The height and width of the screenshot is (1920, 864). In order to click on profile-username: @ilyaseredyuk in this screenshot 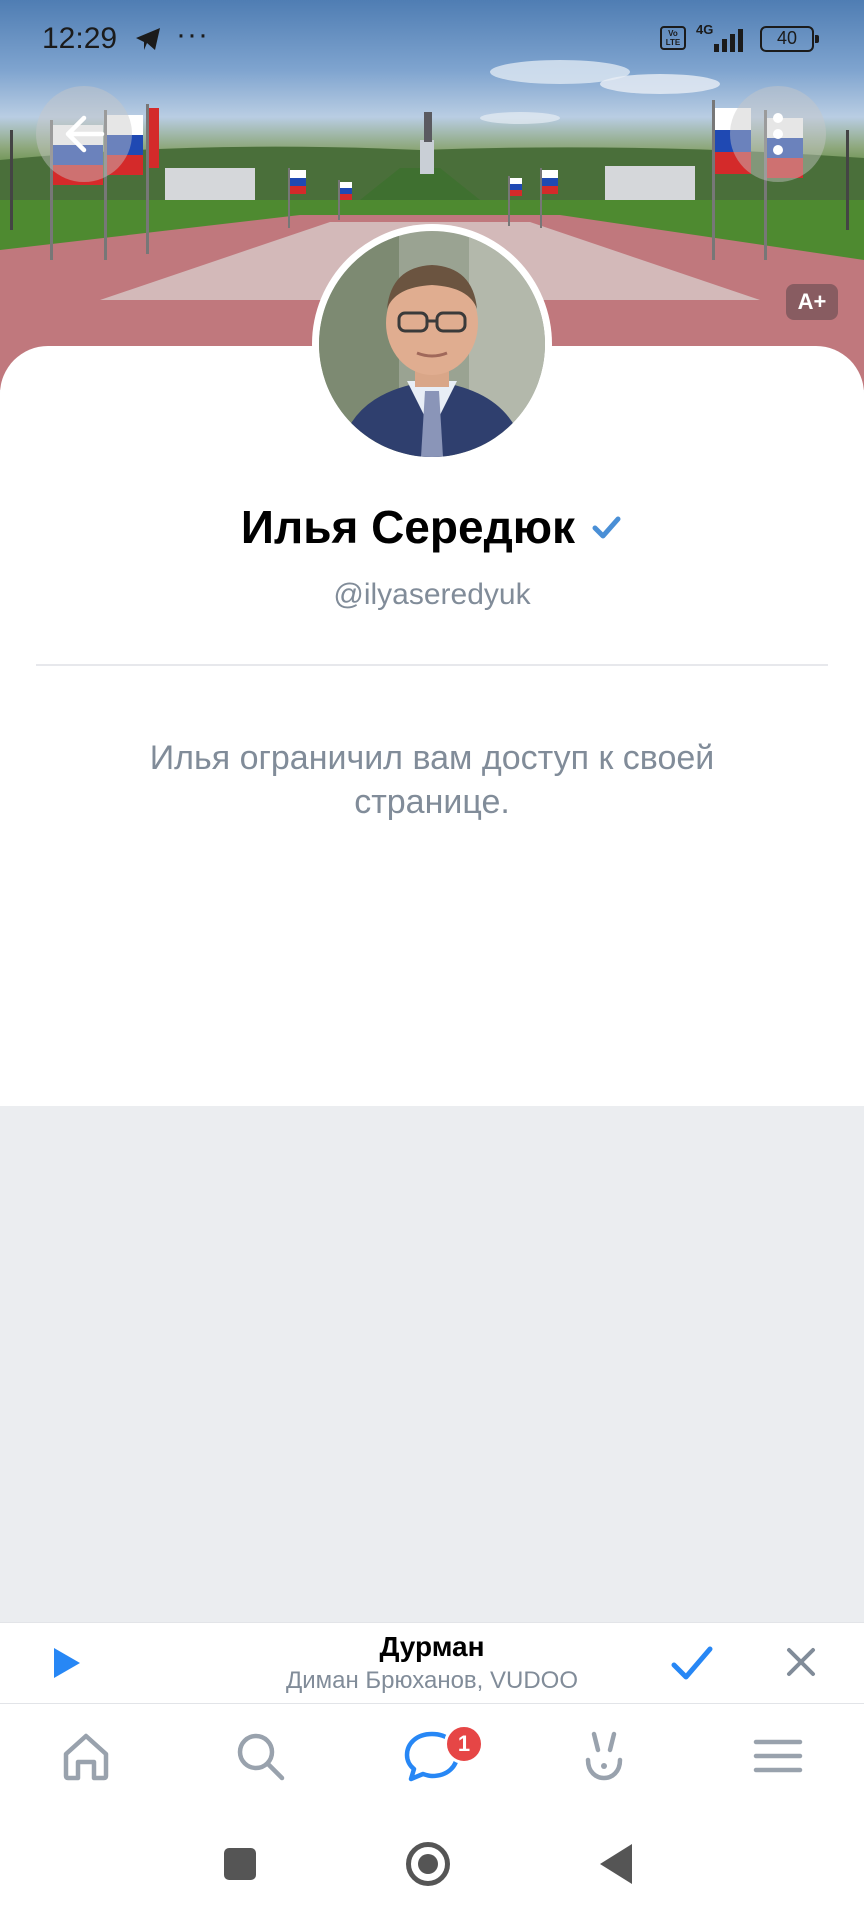, I will do `click(432, 594)`.